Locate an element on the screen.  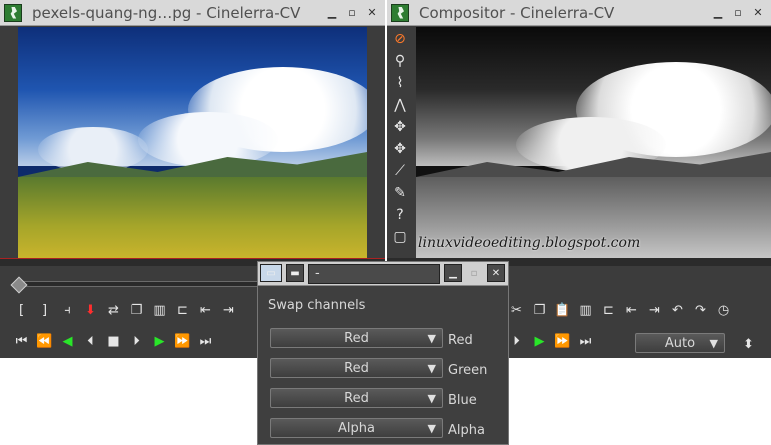
overwrite-icon: ⬇ is located at coordinates (90, 310).